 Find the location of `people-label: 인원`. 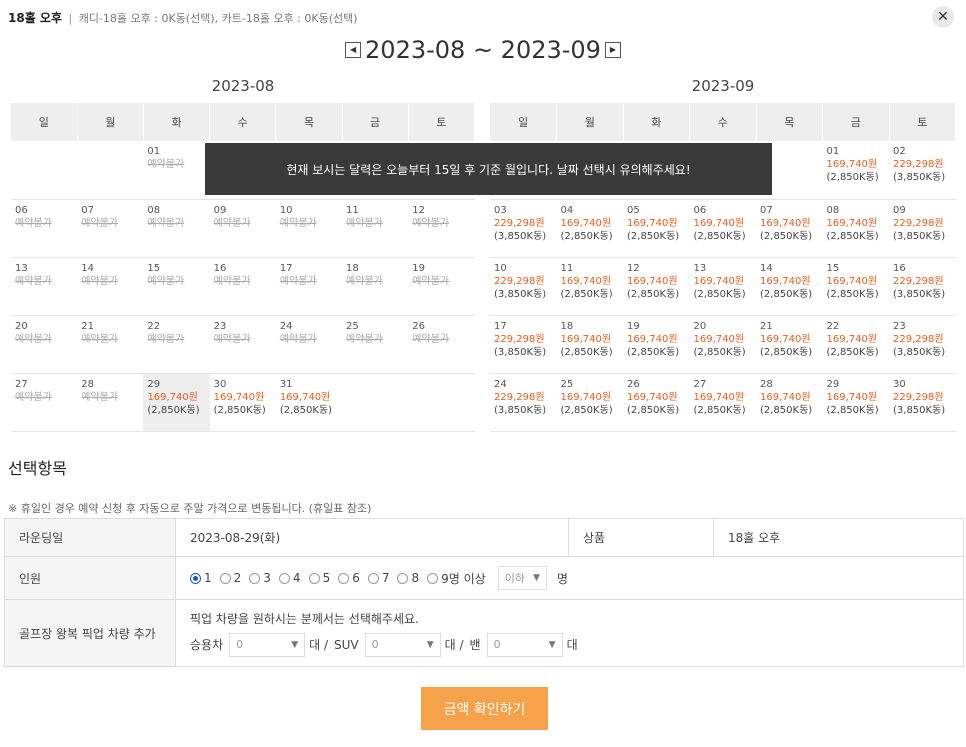

people-label: 인원 is located at coordinates (90, 578).